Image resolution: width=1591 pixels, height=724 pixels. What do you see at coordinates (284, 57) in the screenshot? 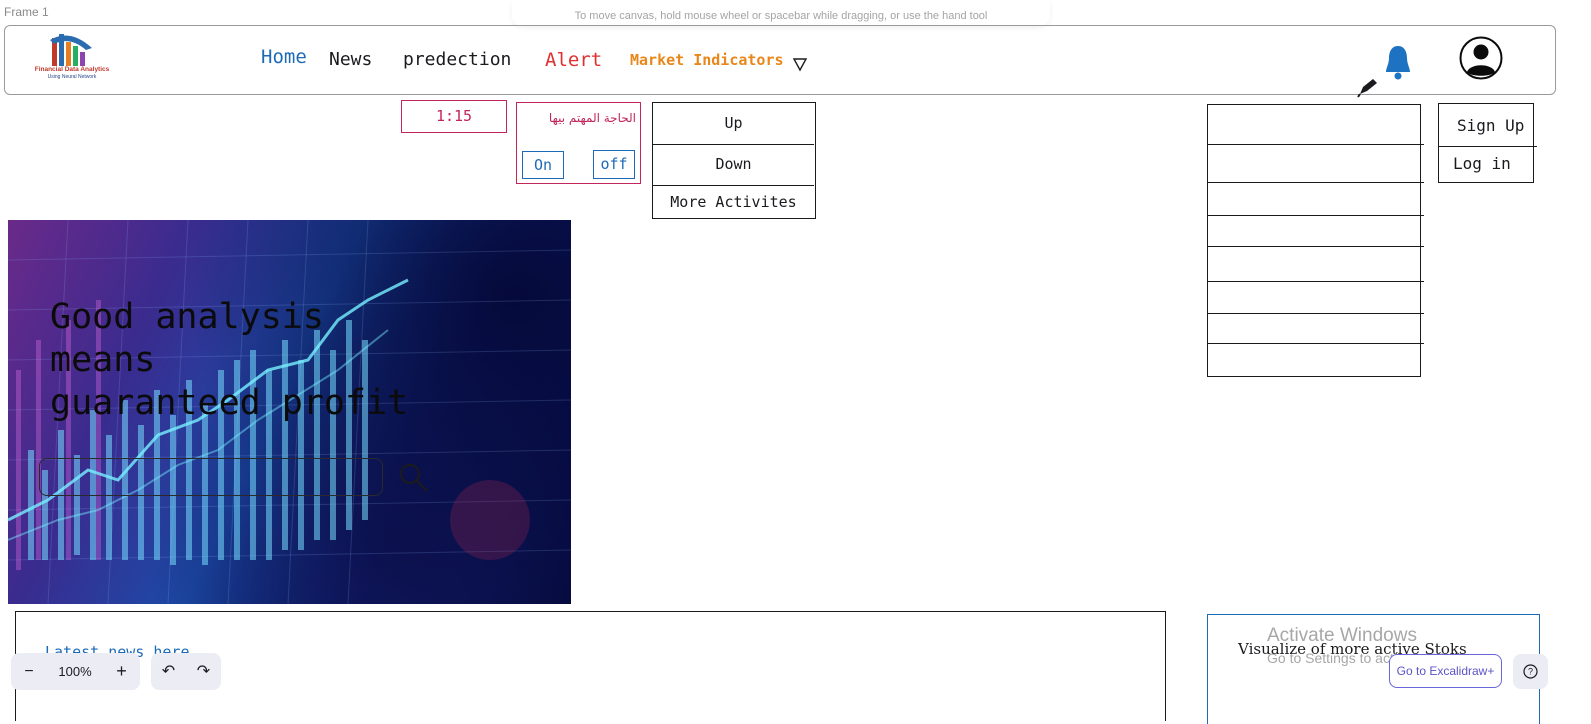
I see `nav-home: Home` at bounding box center [284, 57].